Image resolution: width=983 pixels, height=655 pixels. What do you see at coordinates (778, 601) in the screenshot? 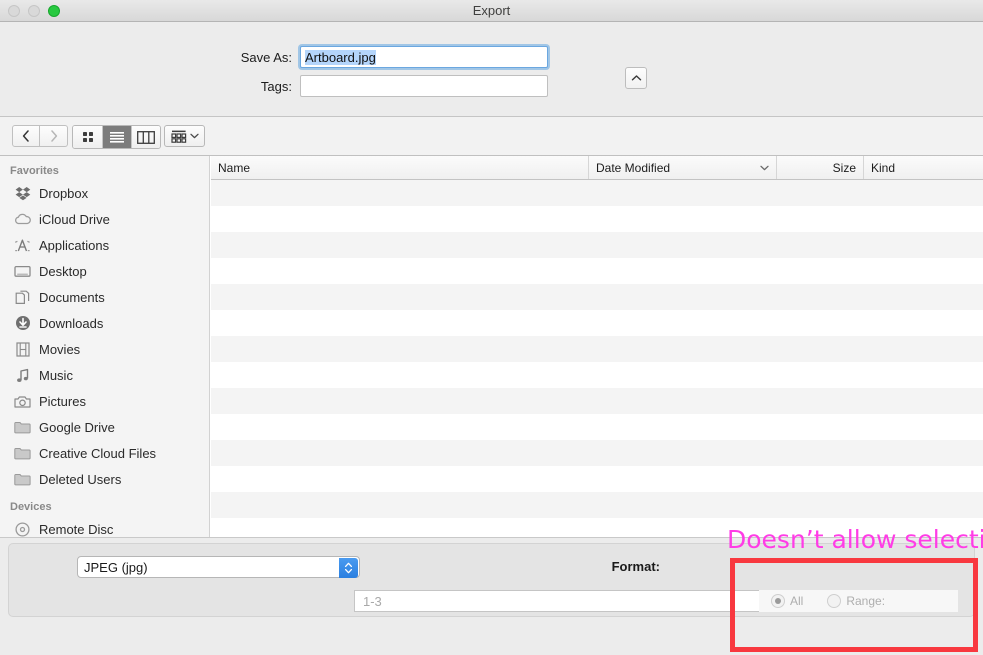
I see `radio-dot` at bounding box center [778, 601].